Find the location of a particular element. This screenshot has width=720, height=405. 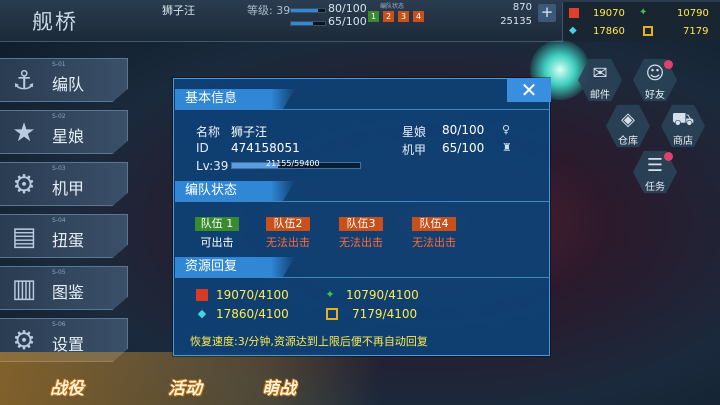

star-girl-value: 80/100 is located at coordinates (463, 130).